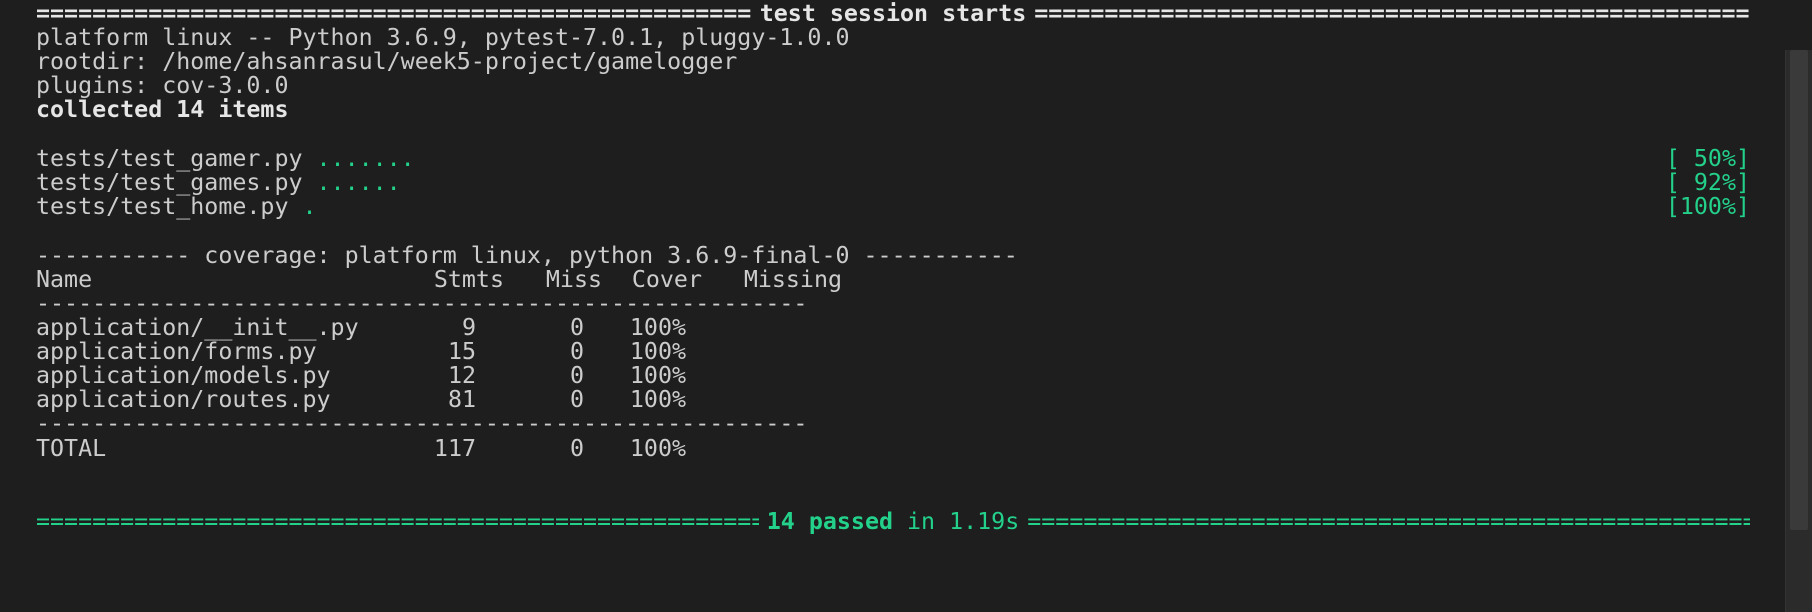 The width and height of the screenshot is (1812, 612). What do you see at coordinates (176, 182) in the screenshot?
I see `test-file: tests/test_games.py` at bounding box center [176, 182].